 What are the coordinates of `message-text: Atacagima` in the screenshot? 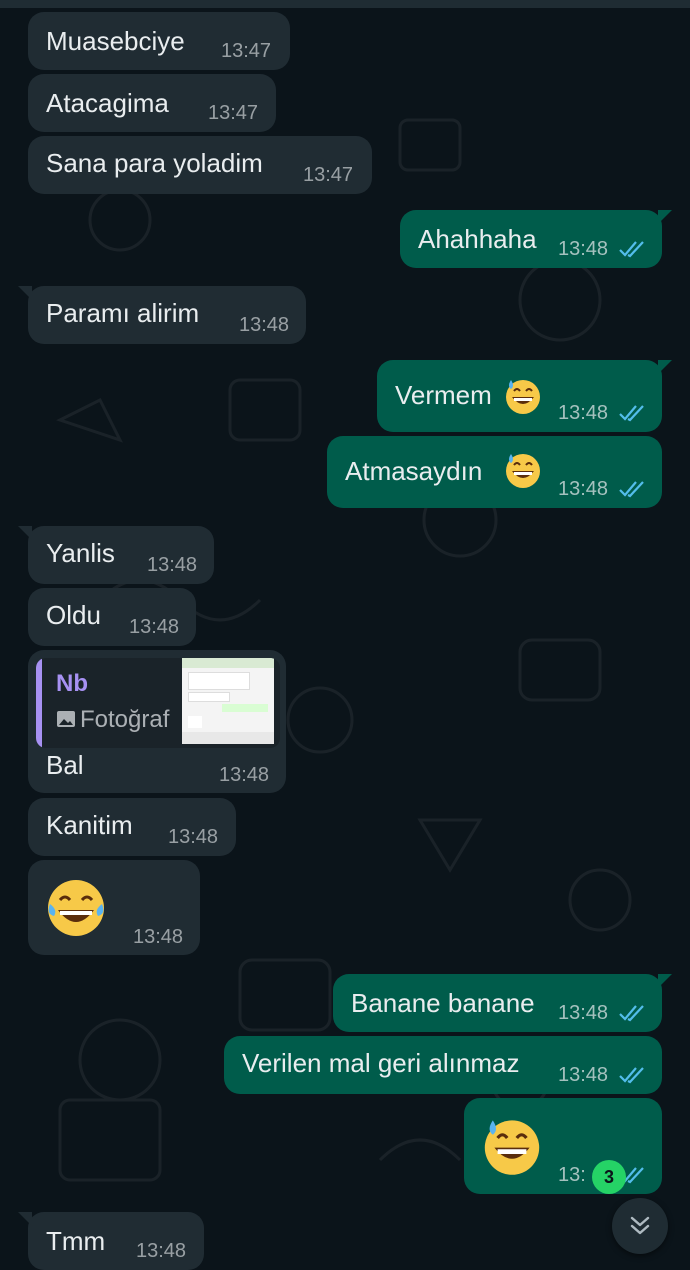 It's located at (107, 103).